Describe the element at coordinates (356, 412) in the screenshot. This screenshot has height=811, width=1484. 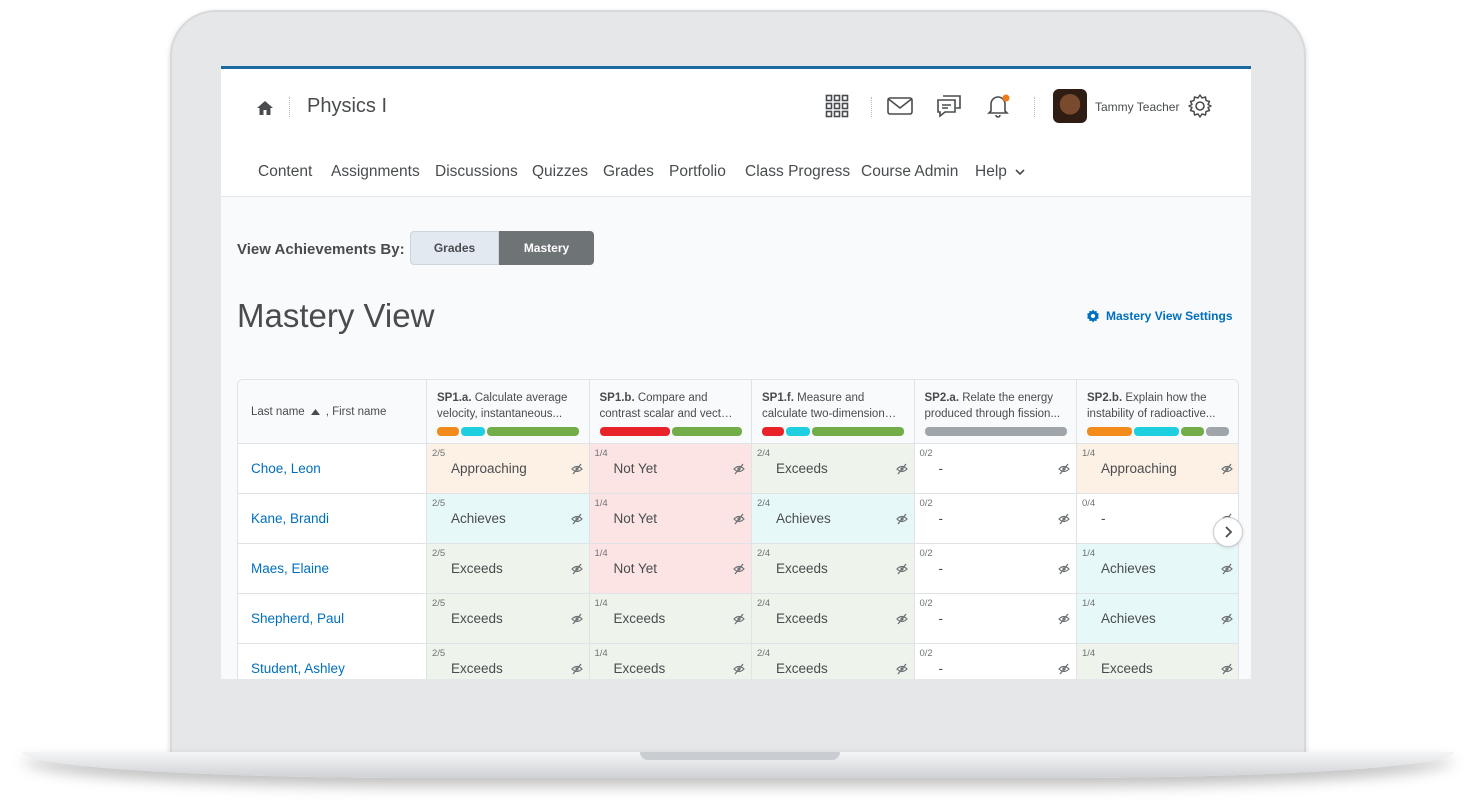
I see `first-name-sort: , First name` at that location.